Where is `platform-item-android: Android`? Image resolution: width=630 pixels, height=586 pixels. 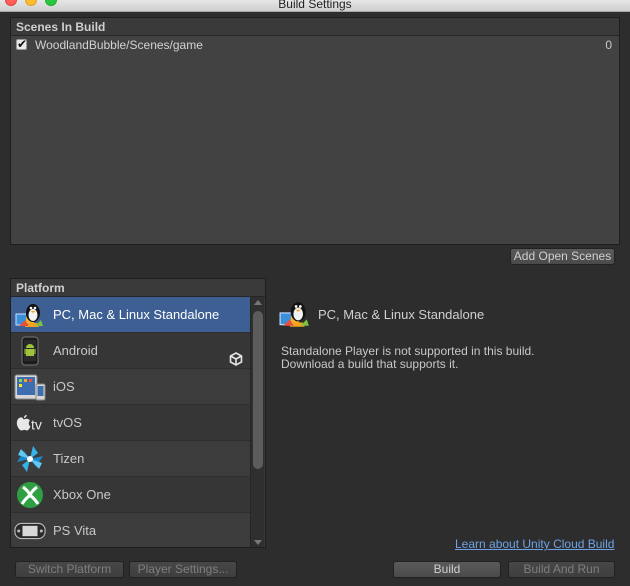 platform-item-android: Android is located at coordinates (131, 351).